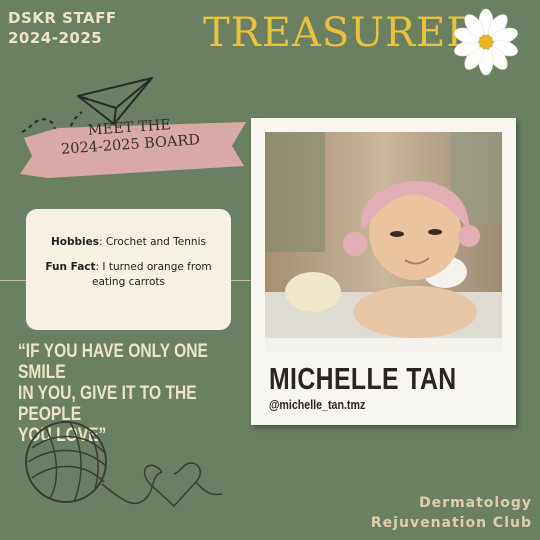 This screenshot has width=540, height=540. What do you see at coordinates (317, 404) in the screenshot?
I see `instagram-handle: @michelle_tan.tmz` at bounding box center [317, 404].